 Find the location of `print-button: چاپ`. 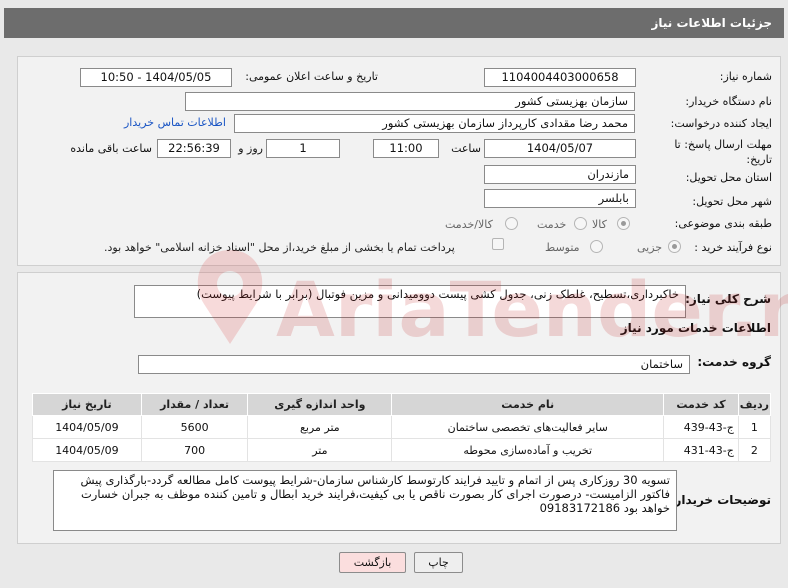

print-button: چاپ is located at coordinates (438, 562).